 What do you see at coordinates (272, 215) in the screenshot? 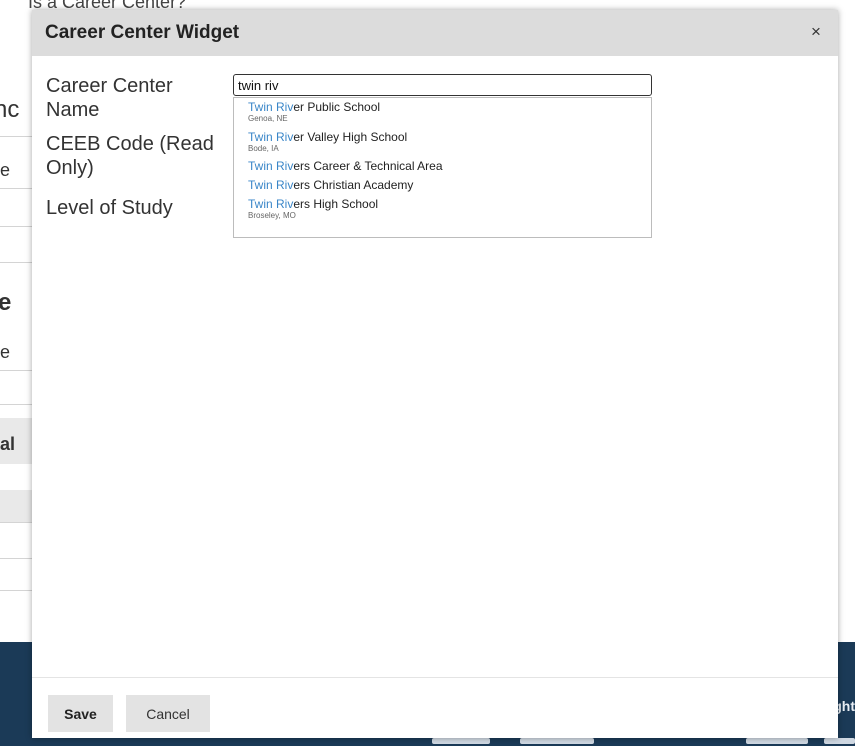
I see `suggestion-location: Broseley, MO` at bounding box center [272, 215].